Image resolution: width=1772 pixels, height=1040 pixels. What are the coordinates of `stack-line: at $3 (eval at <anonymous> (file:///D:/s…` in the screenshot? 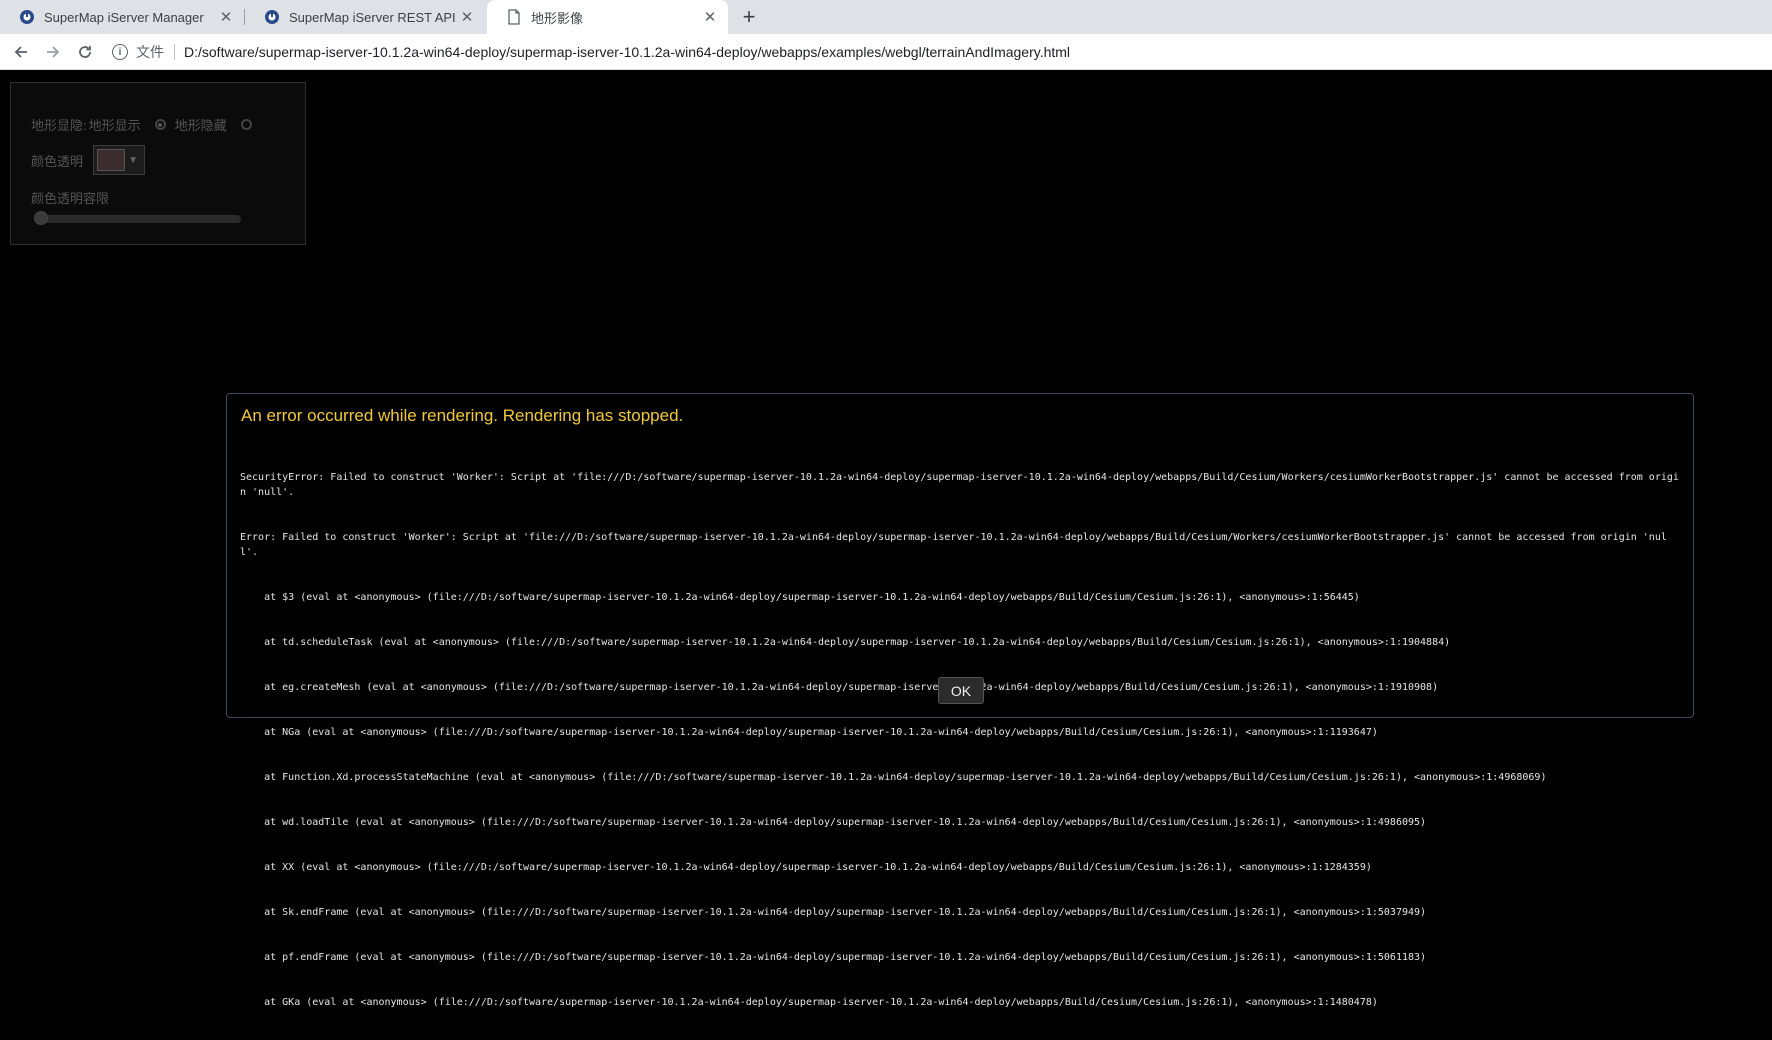 It's located at (800, 597).